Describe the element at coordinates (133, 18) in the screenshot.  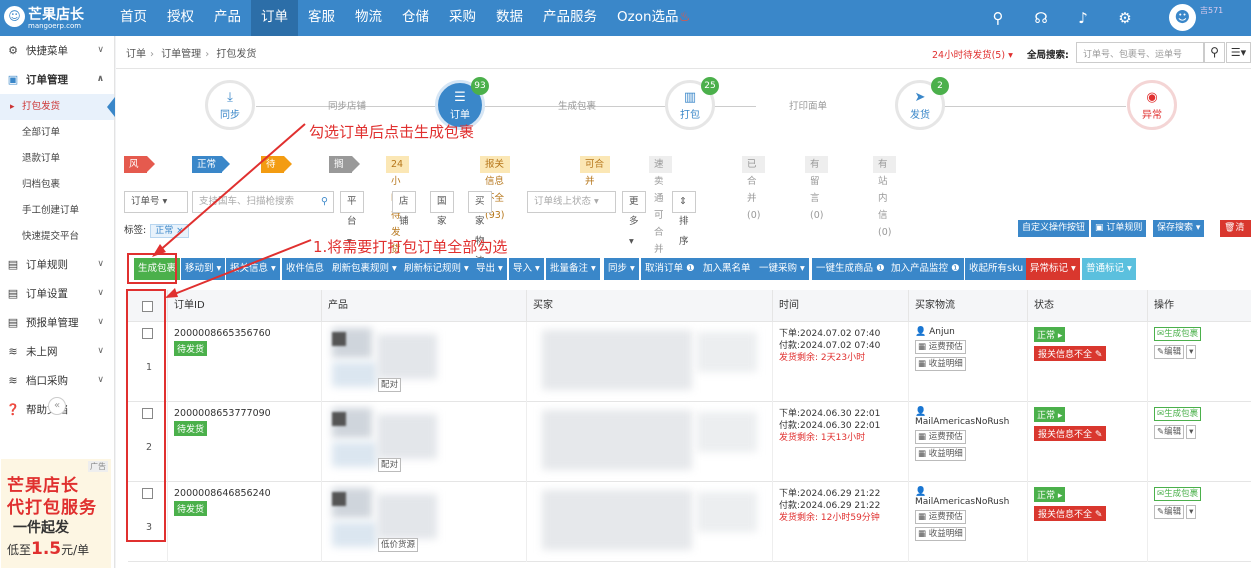
I see `nav-home: 首页` at that location.